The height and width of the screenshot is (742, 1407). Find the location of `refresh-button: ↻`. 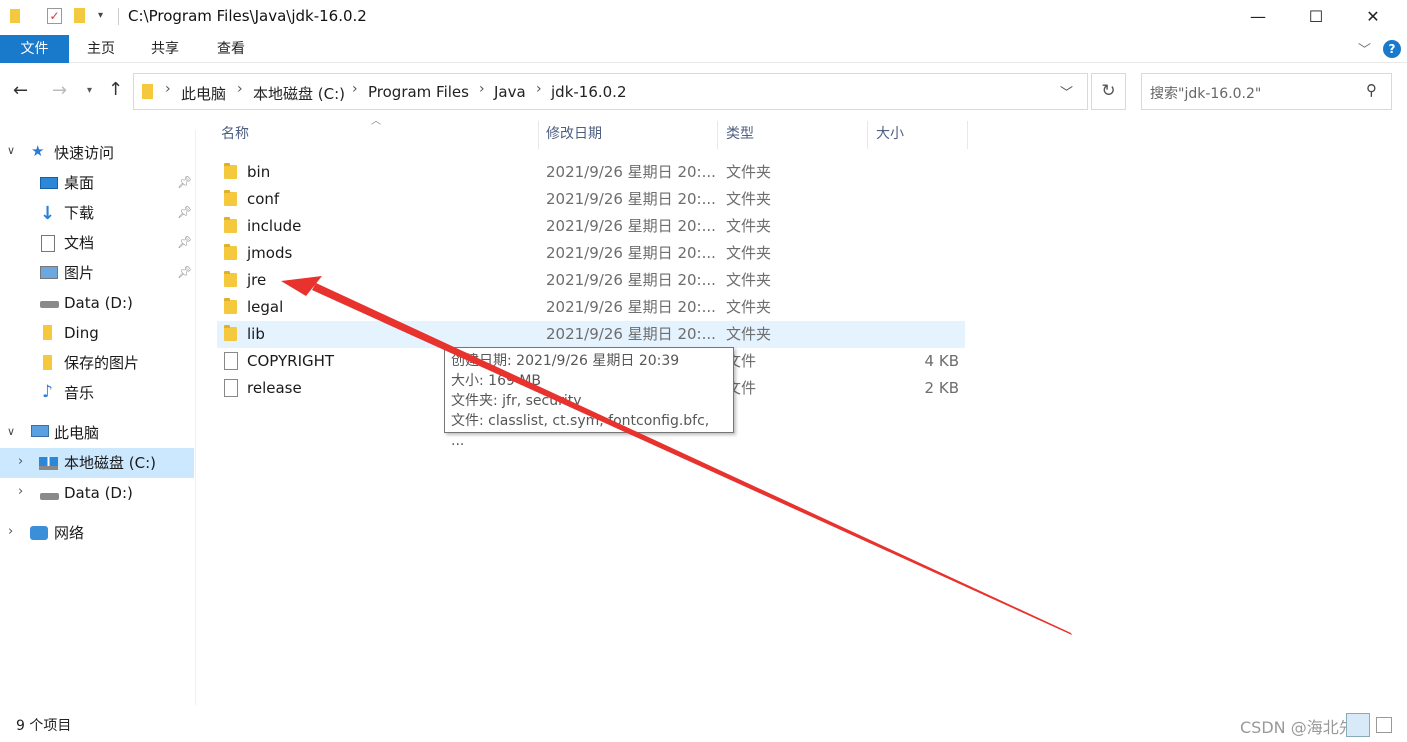

refresh-button: ↻ is located at coordinates (1108, 91).